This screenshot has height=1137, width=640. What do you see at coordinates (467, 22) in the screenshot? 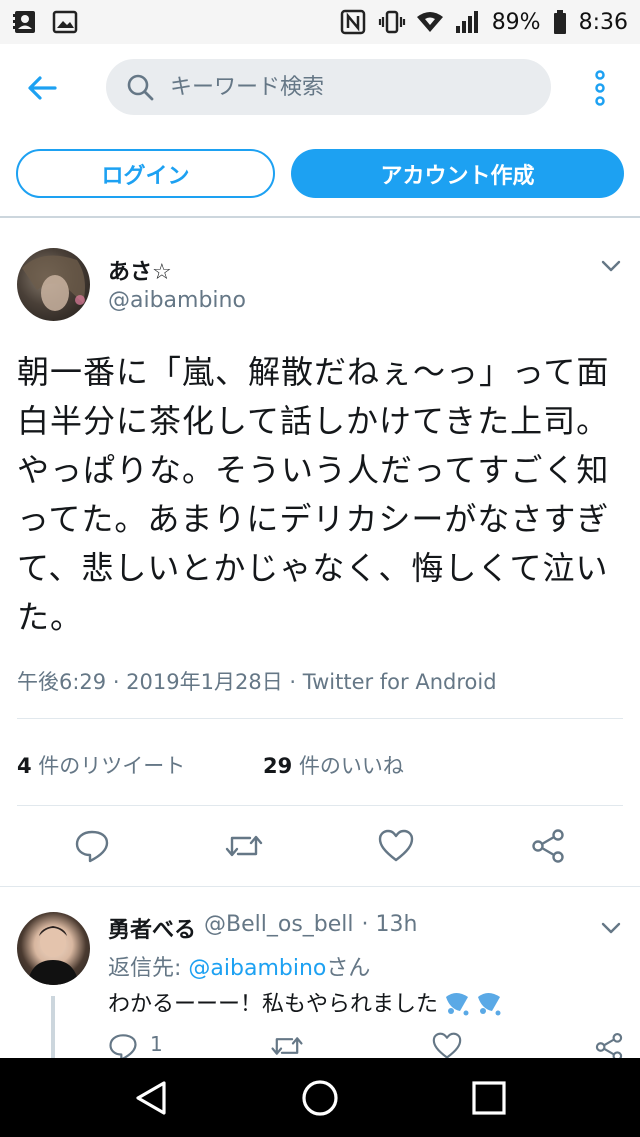
I see `signal-icon` at bounding box center [467, 22].